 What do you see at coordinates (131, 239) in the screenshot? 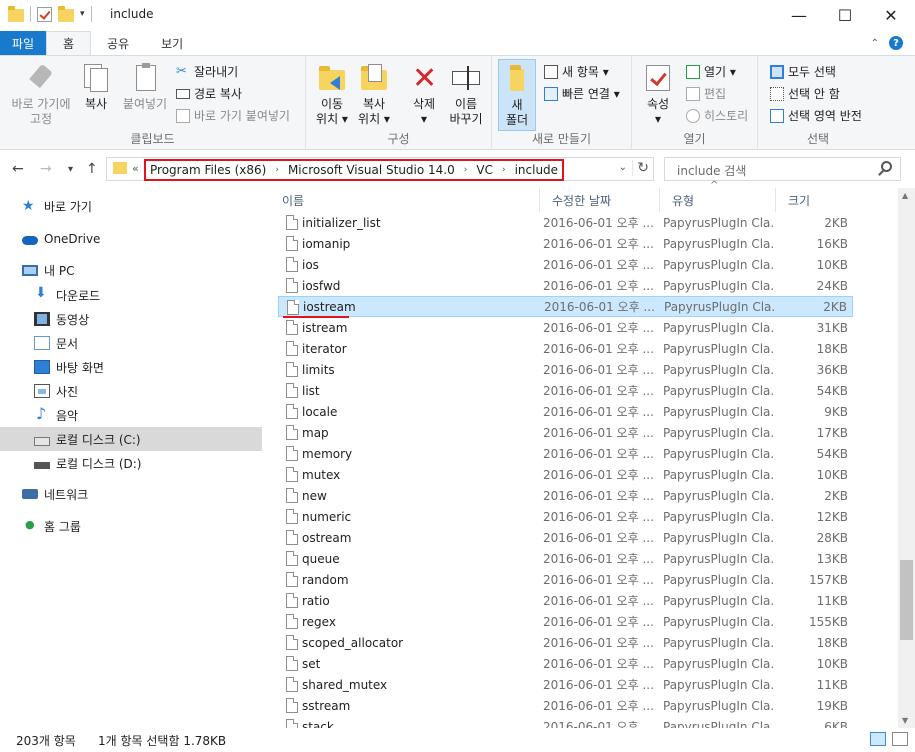
I see `sidebar-item: OneDrive` at bounding box center [131, 239].